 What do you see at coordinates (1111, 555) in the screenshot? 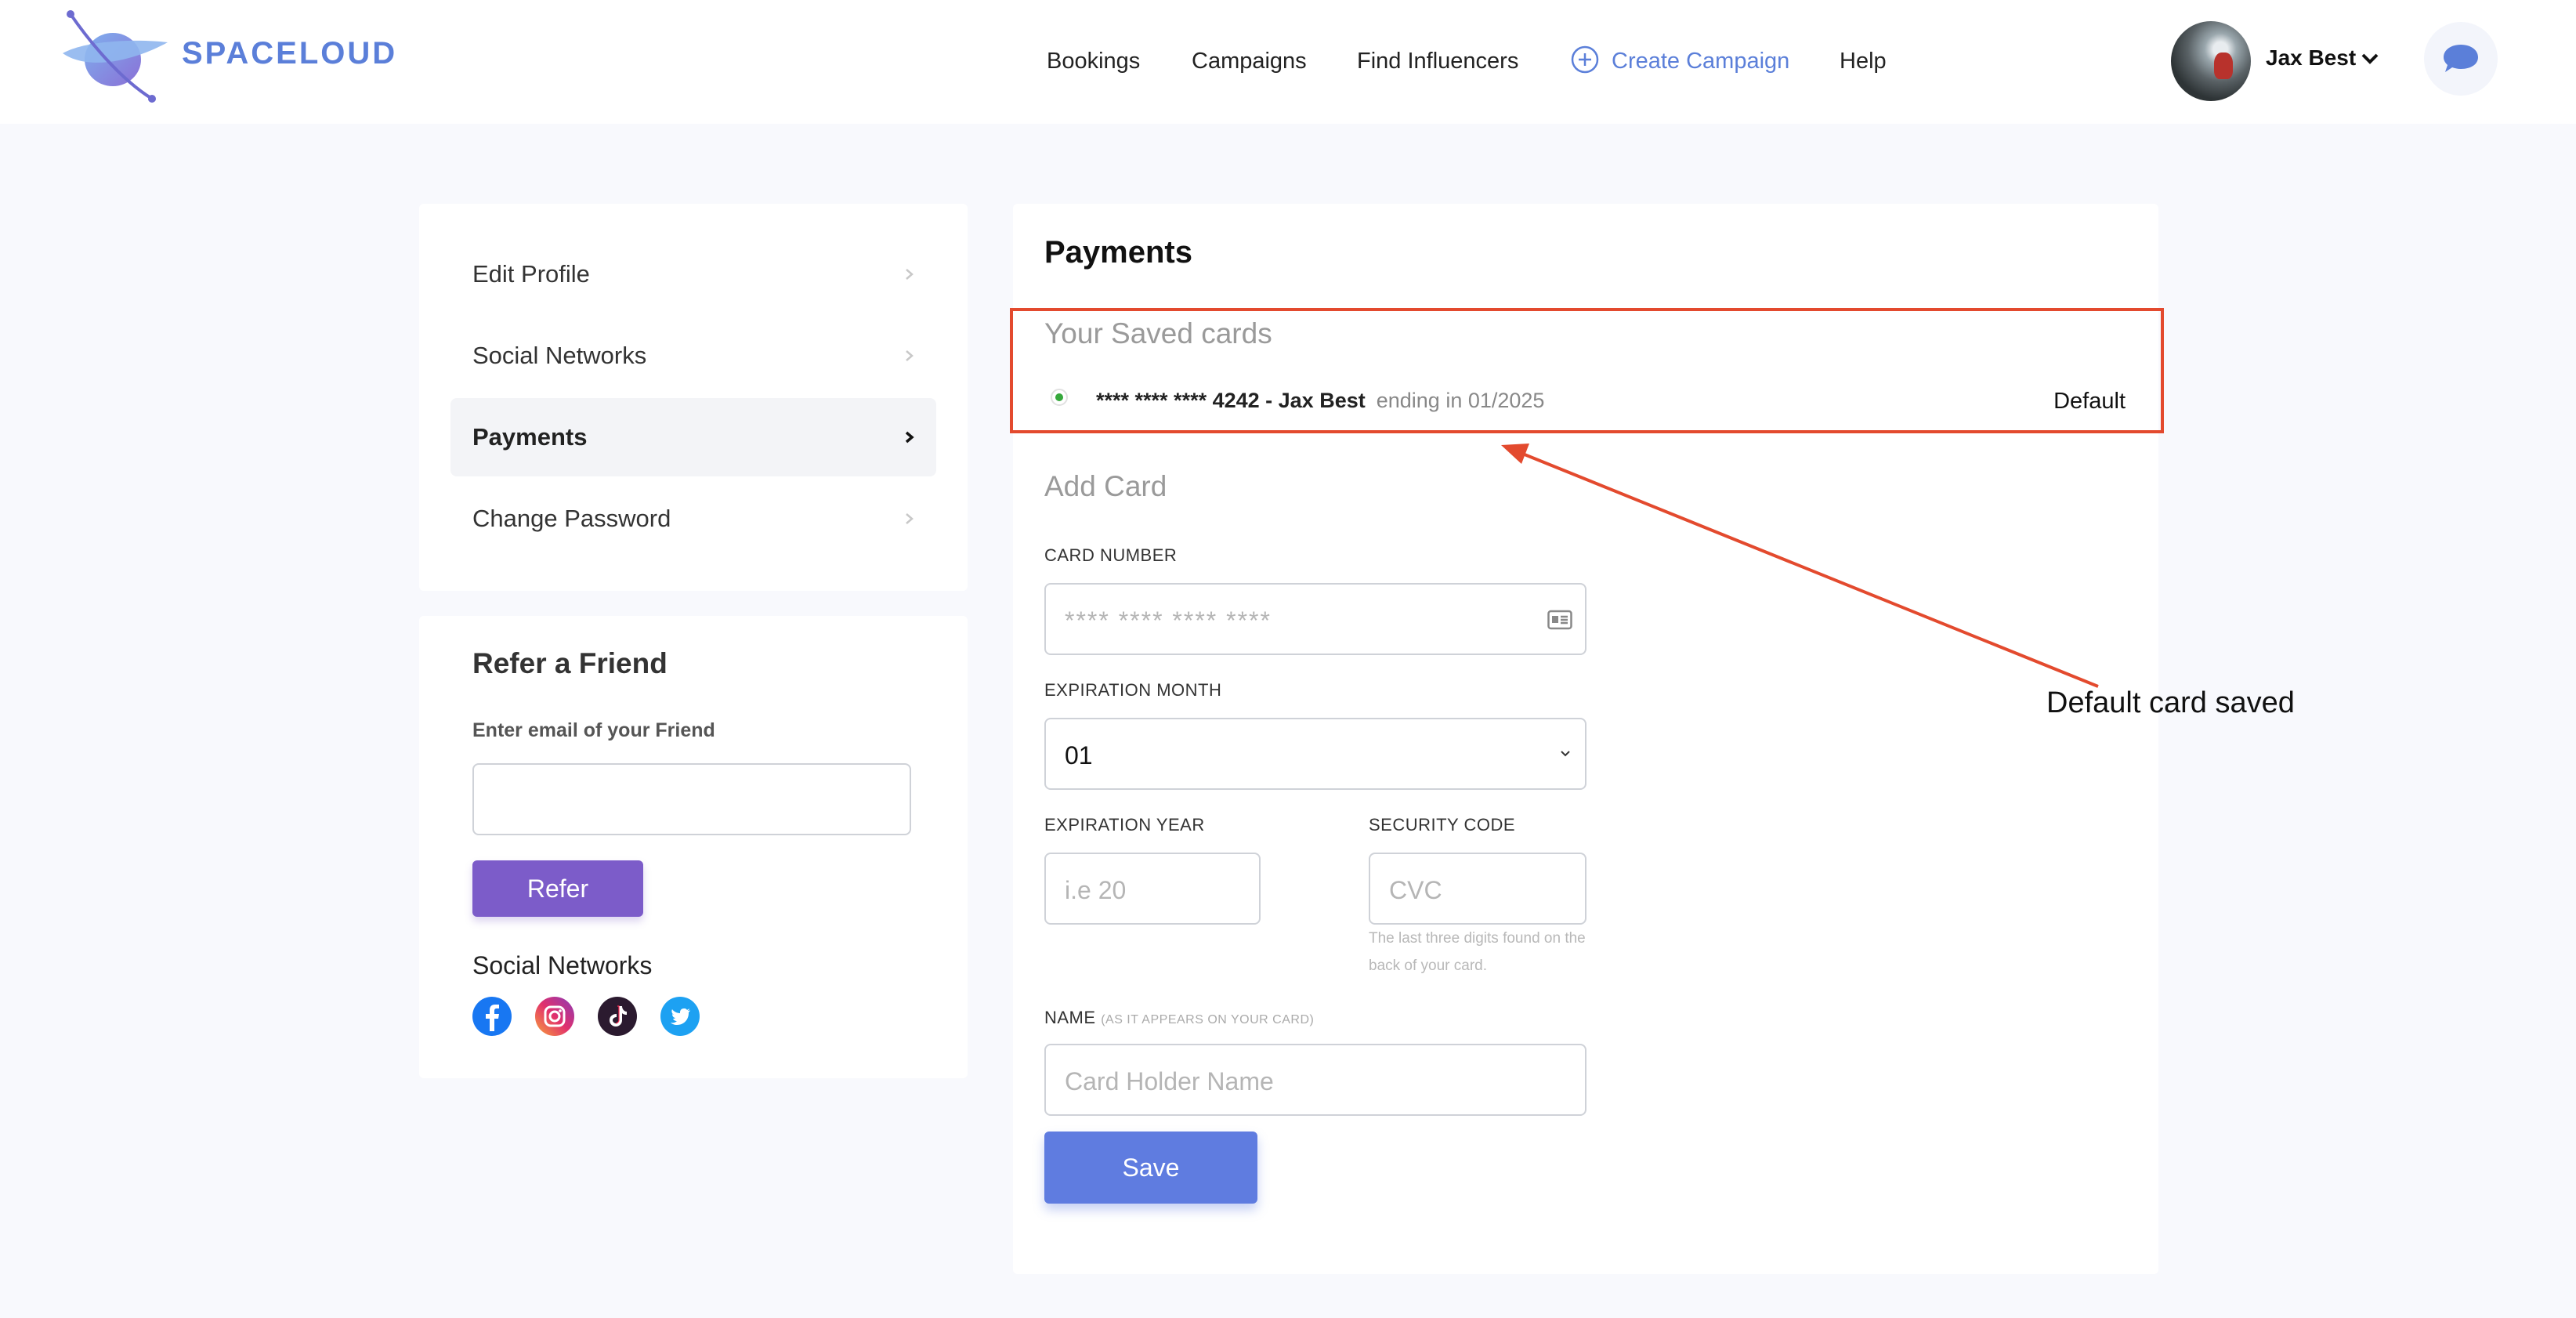
I see `card-number-label: CARD NUMBER` at bounding box center [1111, 555].